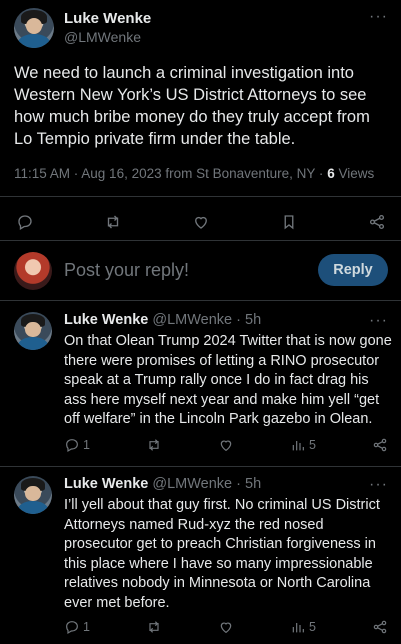  What do you see at coordinates (126, 270) in the screenshot?
I see `reply-input: Post your reply!` at bounding box center [126, 270].